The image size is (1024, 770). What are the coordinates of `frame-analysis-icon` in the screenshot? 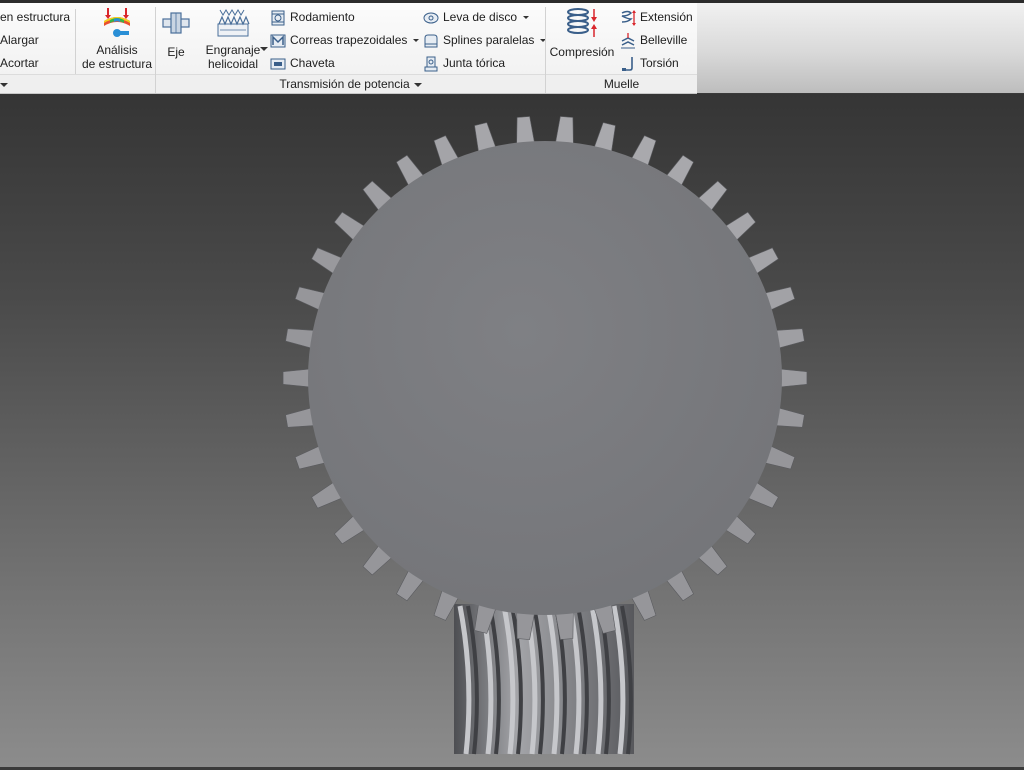 It's located at (117, 22).